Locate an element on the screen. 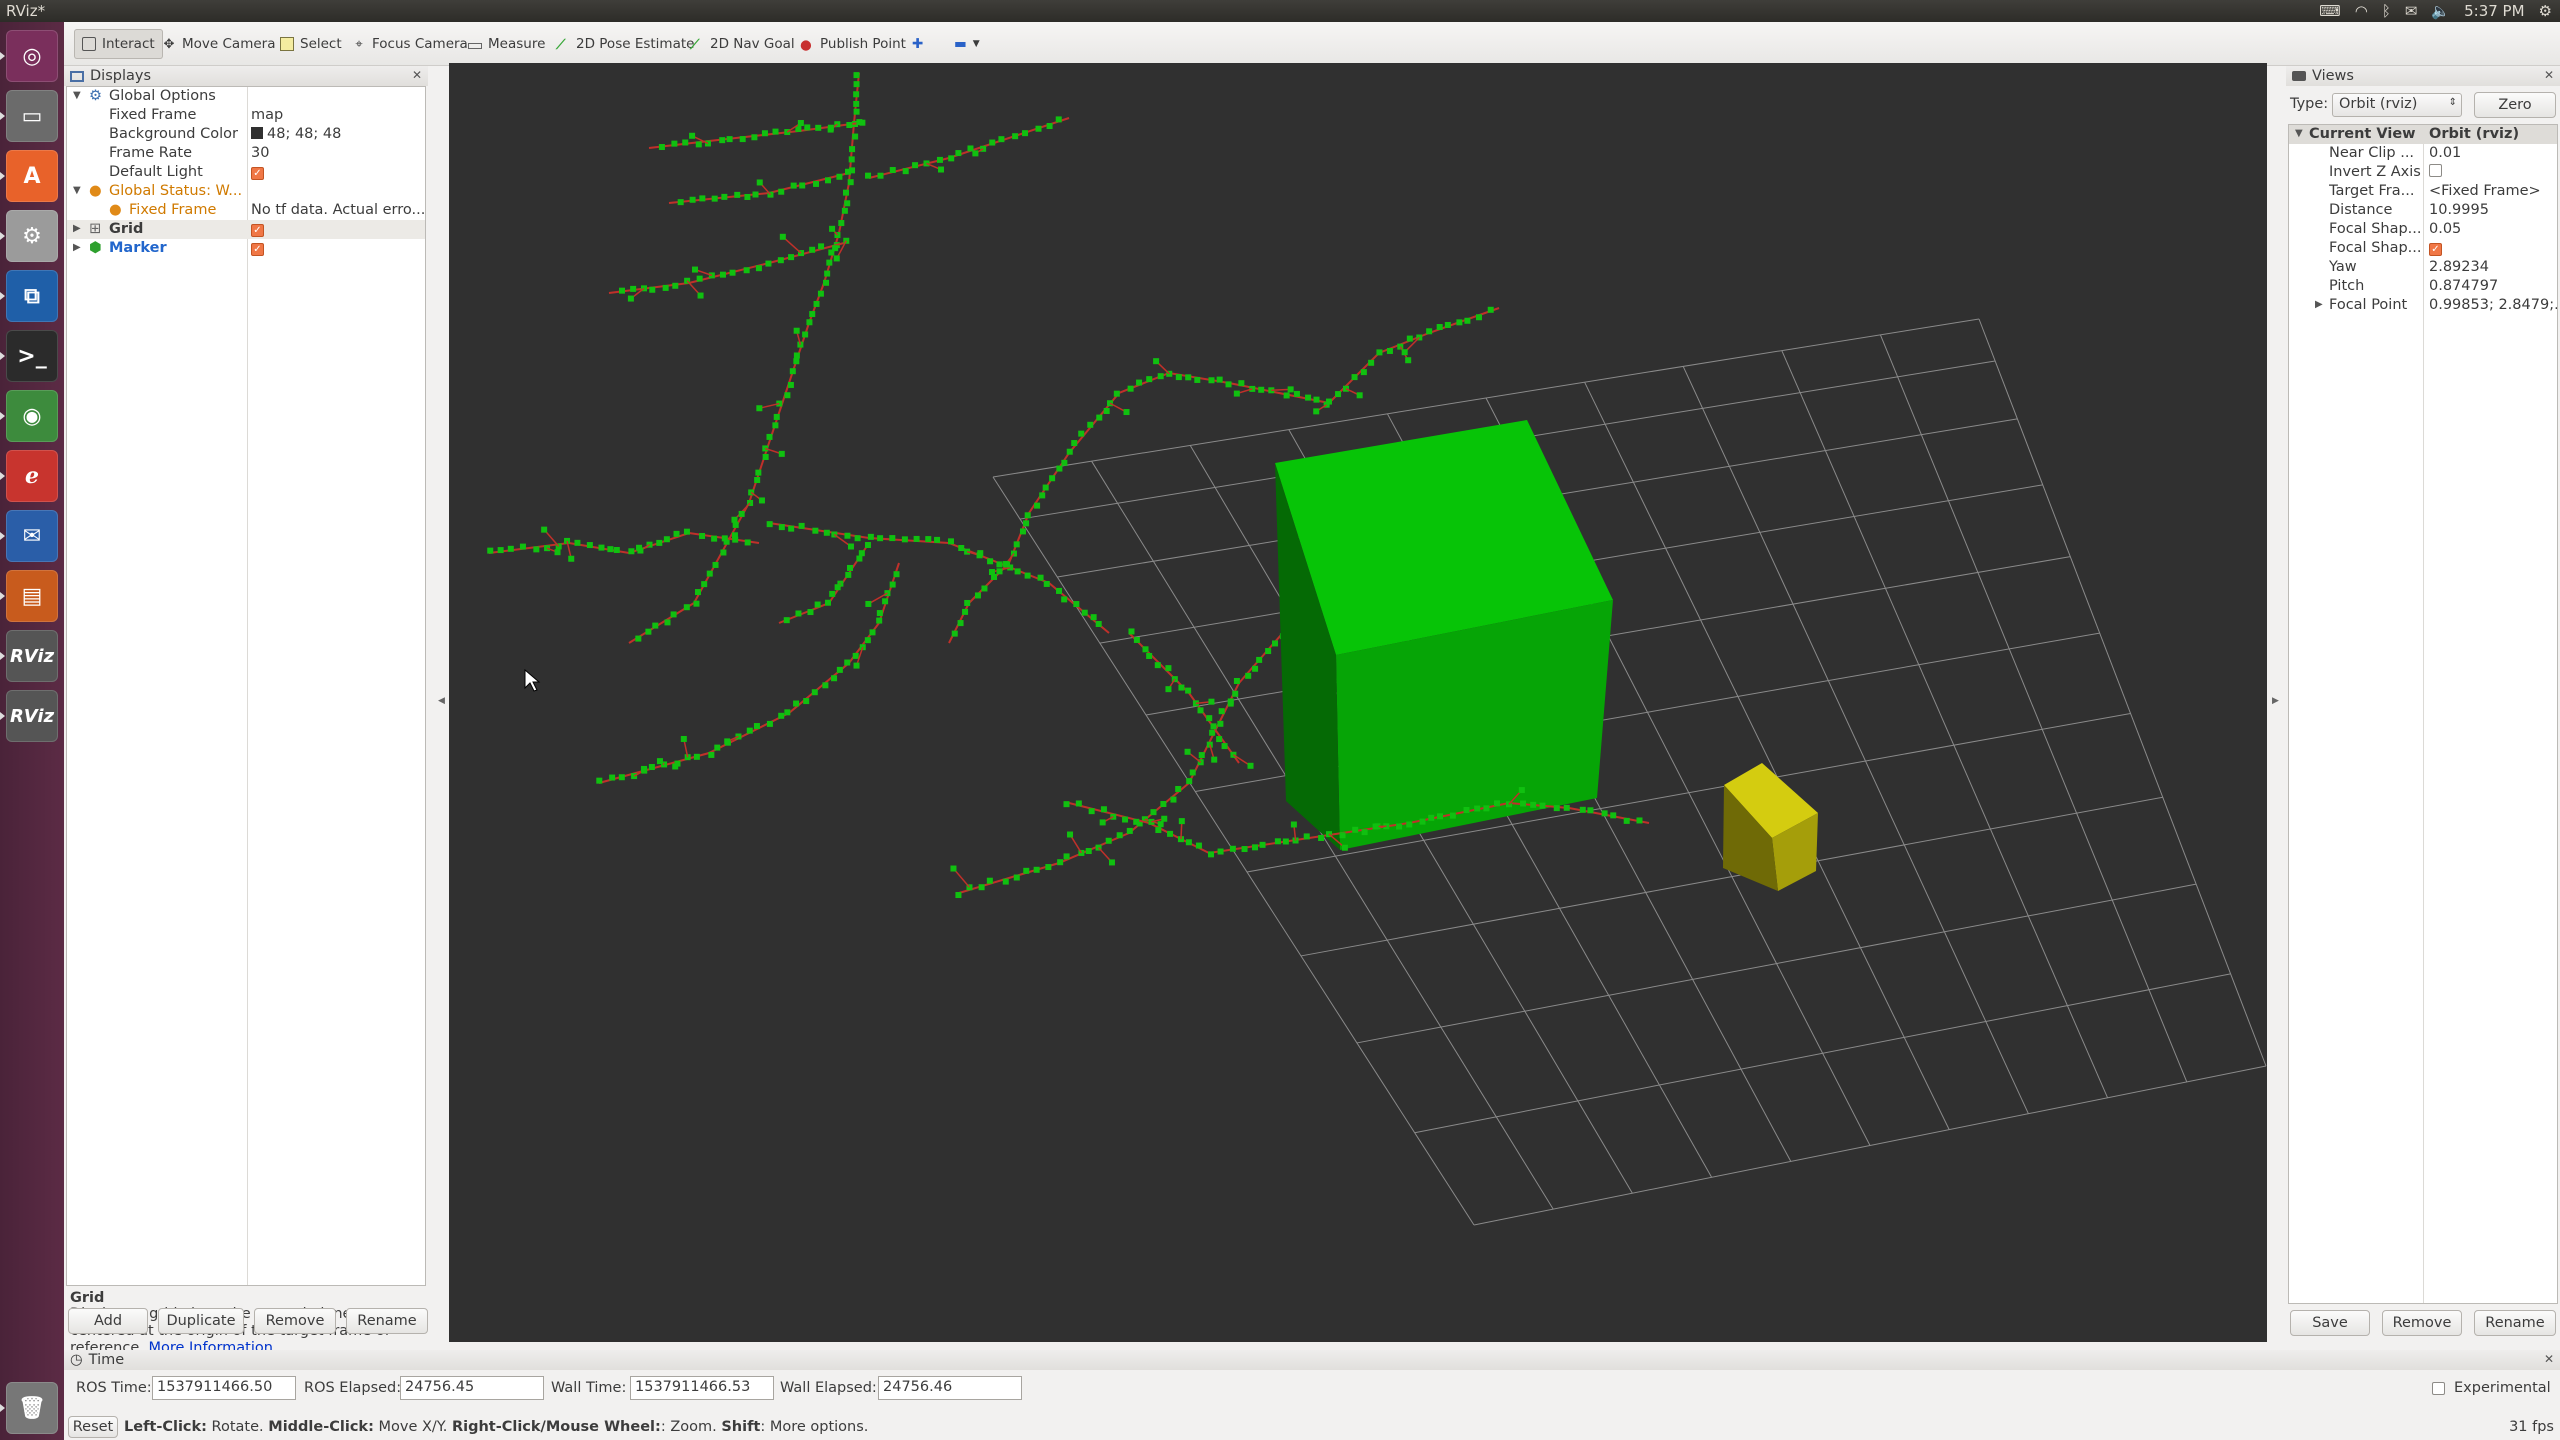  wifi-icon: ◠ is located at coordinates (2361, 11).